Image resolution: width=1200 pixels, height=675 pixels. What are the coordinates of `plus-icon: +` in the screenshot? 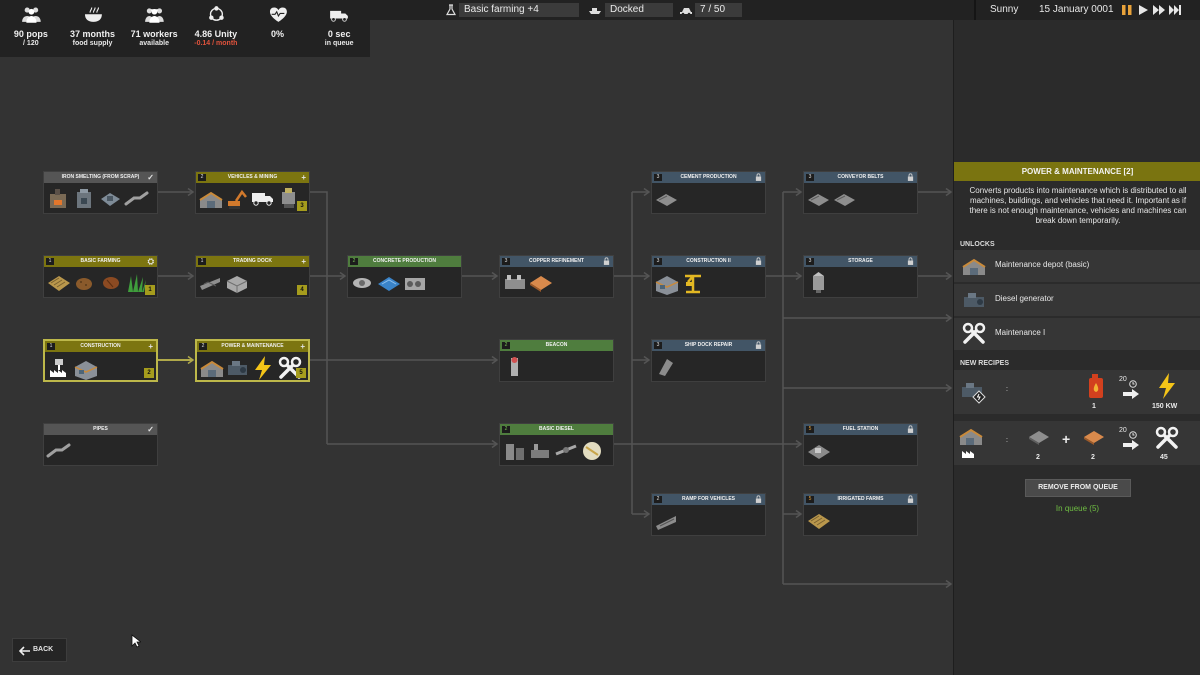 It's located at (303, 261).